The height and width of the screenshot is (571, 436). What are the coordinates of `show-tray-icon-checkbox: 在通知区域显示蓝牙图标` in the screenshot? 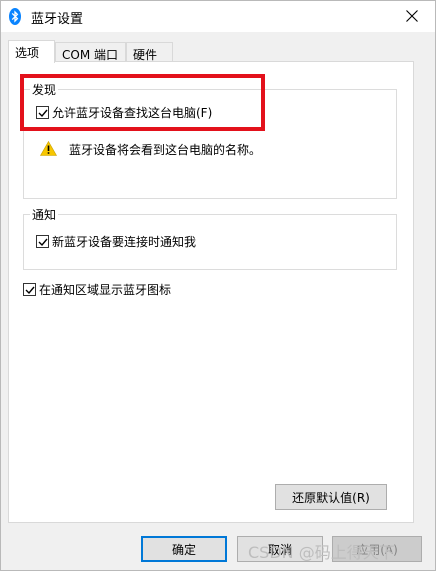 It's located at (97, 289).